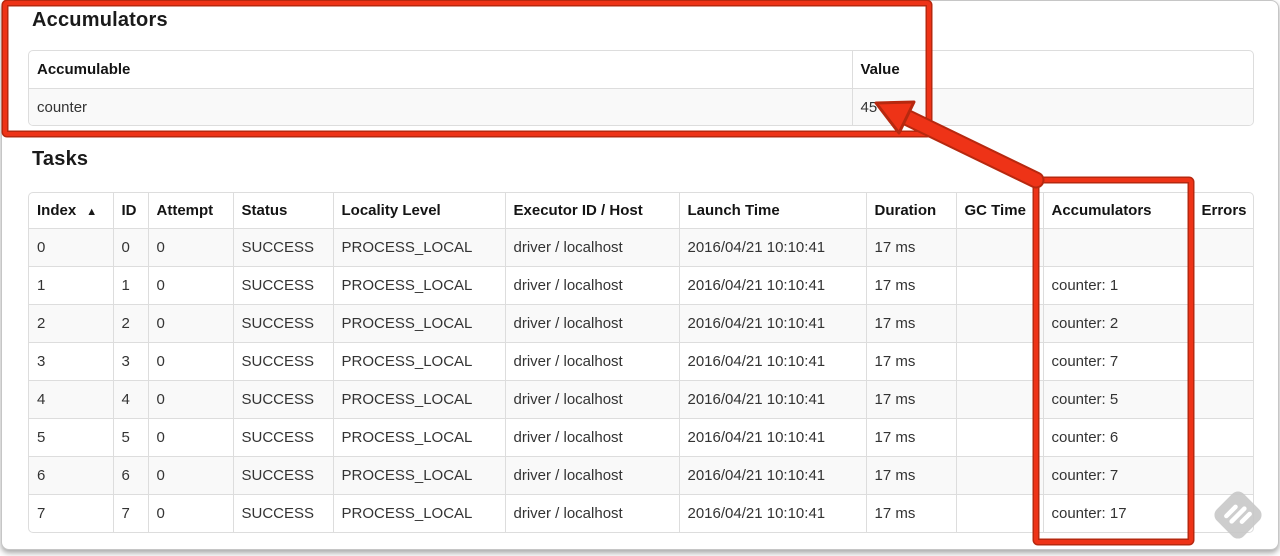  I want to click on cell-id: 7, so click(130, 513).